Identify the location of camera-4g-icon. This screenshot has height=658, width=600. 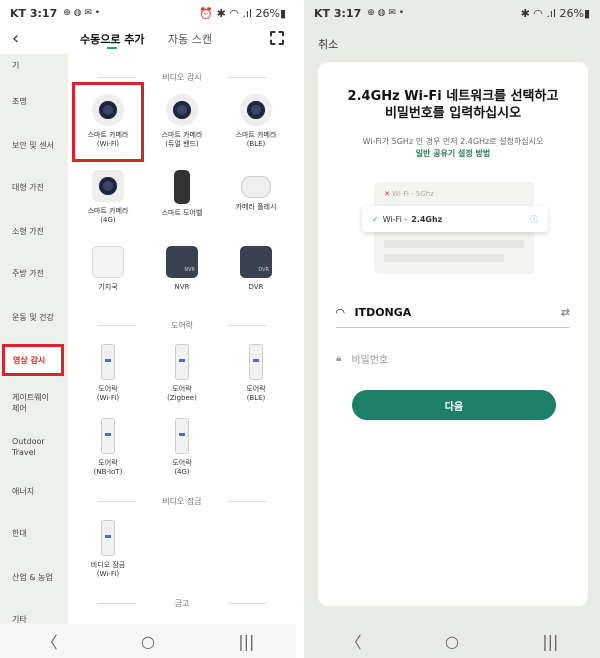
(108, 186).